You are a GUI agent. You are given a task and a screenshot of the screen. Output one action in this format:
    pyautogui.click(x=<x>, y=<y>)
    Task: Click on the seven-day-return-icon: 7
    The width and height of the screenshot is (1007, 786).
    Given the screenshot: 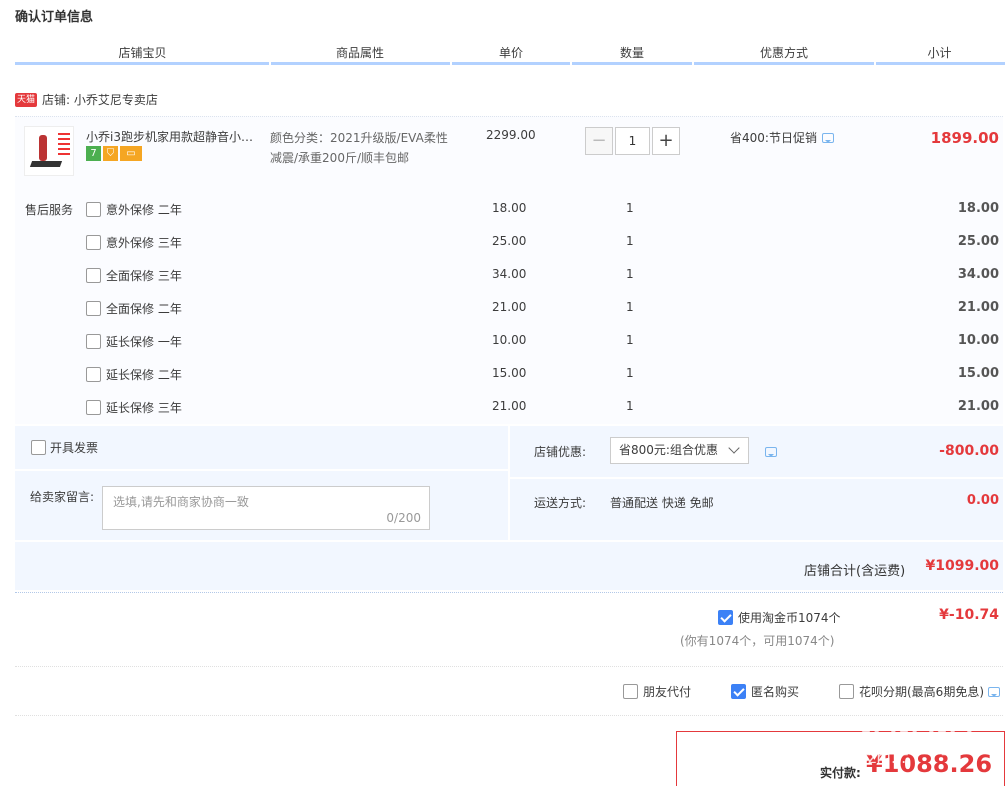 What is the action you would take?
    pyautogui.click(x=93, y=153)
    